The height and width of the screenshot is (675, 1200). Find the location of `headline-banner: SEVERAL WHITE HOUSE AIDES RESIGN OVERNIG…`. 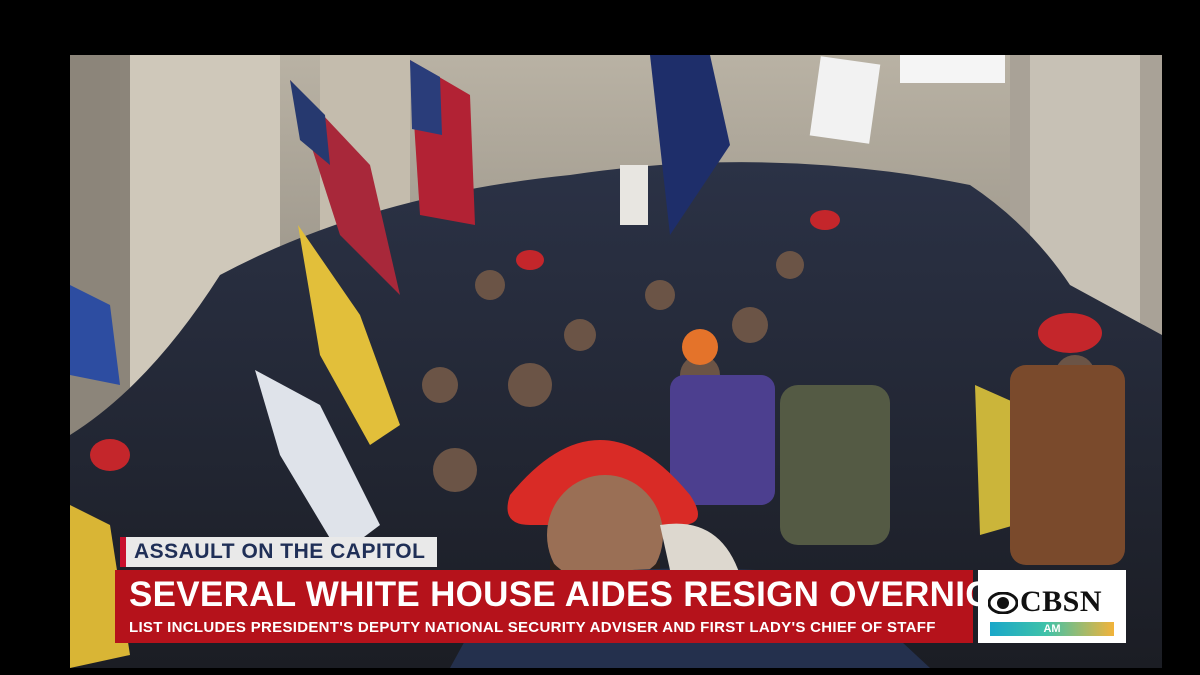

headline-banner: SEVERAL WHITE HOUSE AIDES RESIGN OVERNIG… is located at coordinates (578, 606).